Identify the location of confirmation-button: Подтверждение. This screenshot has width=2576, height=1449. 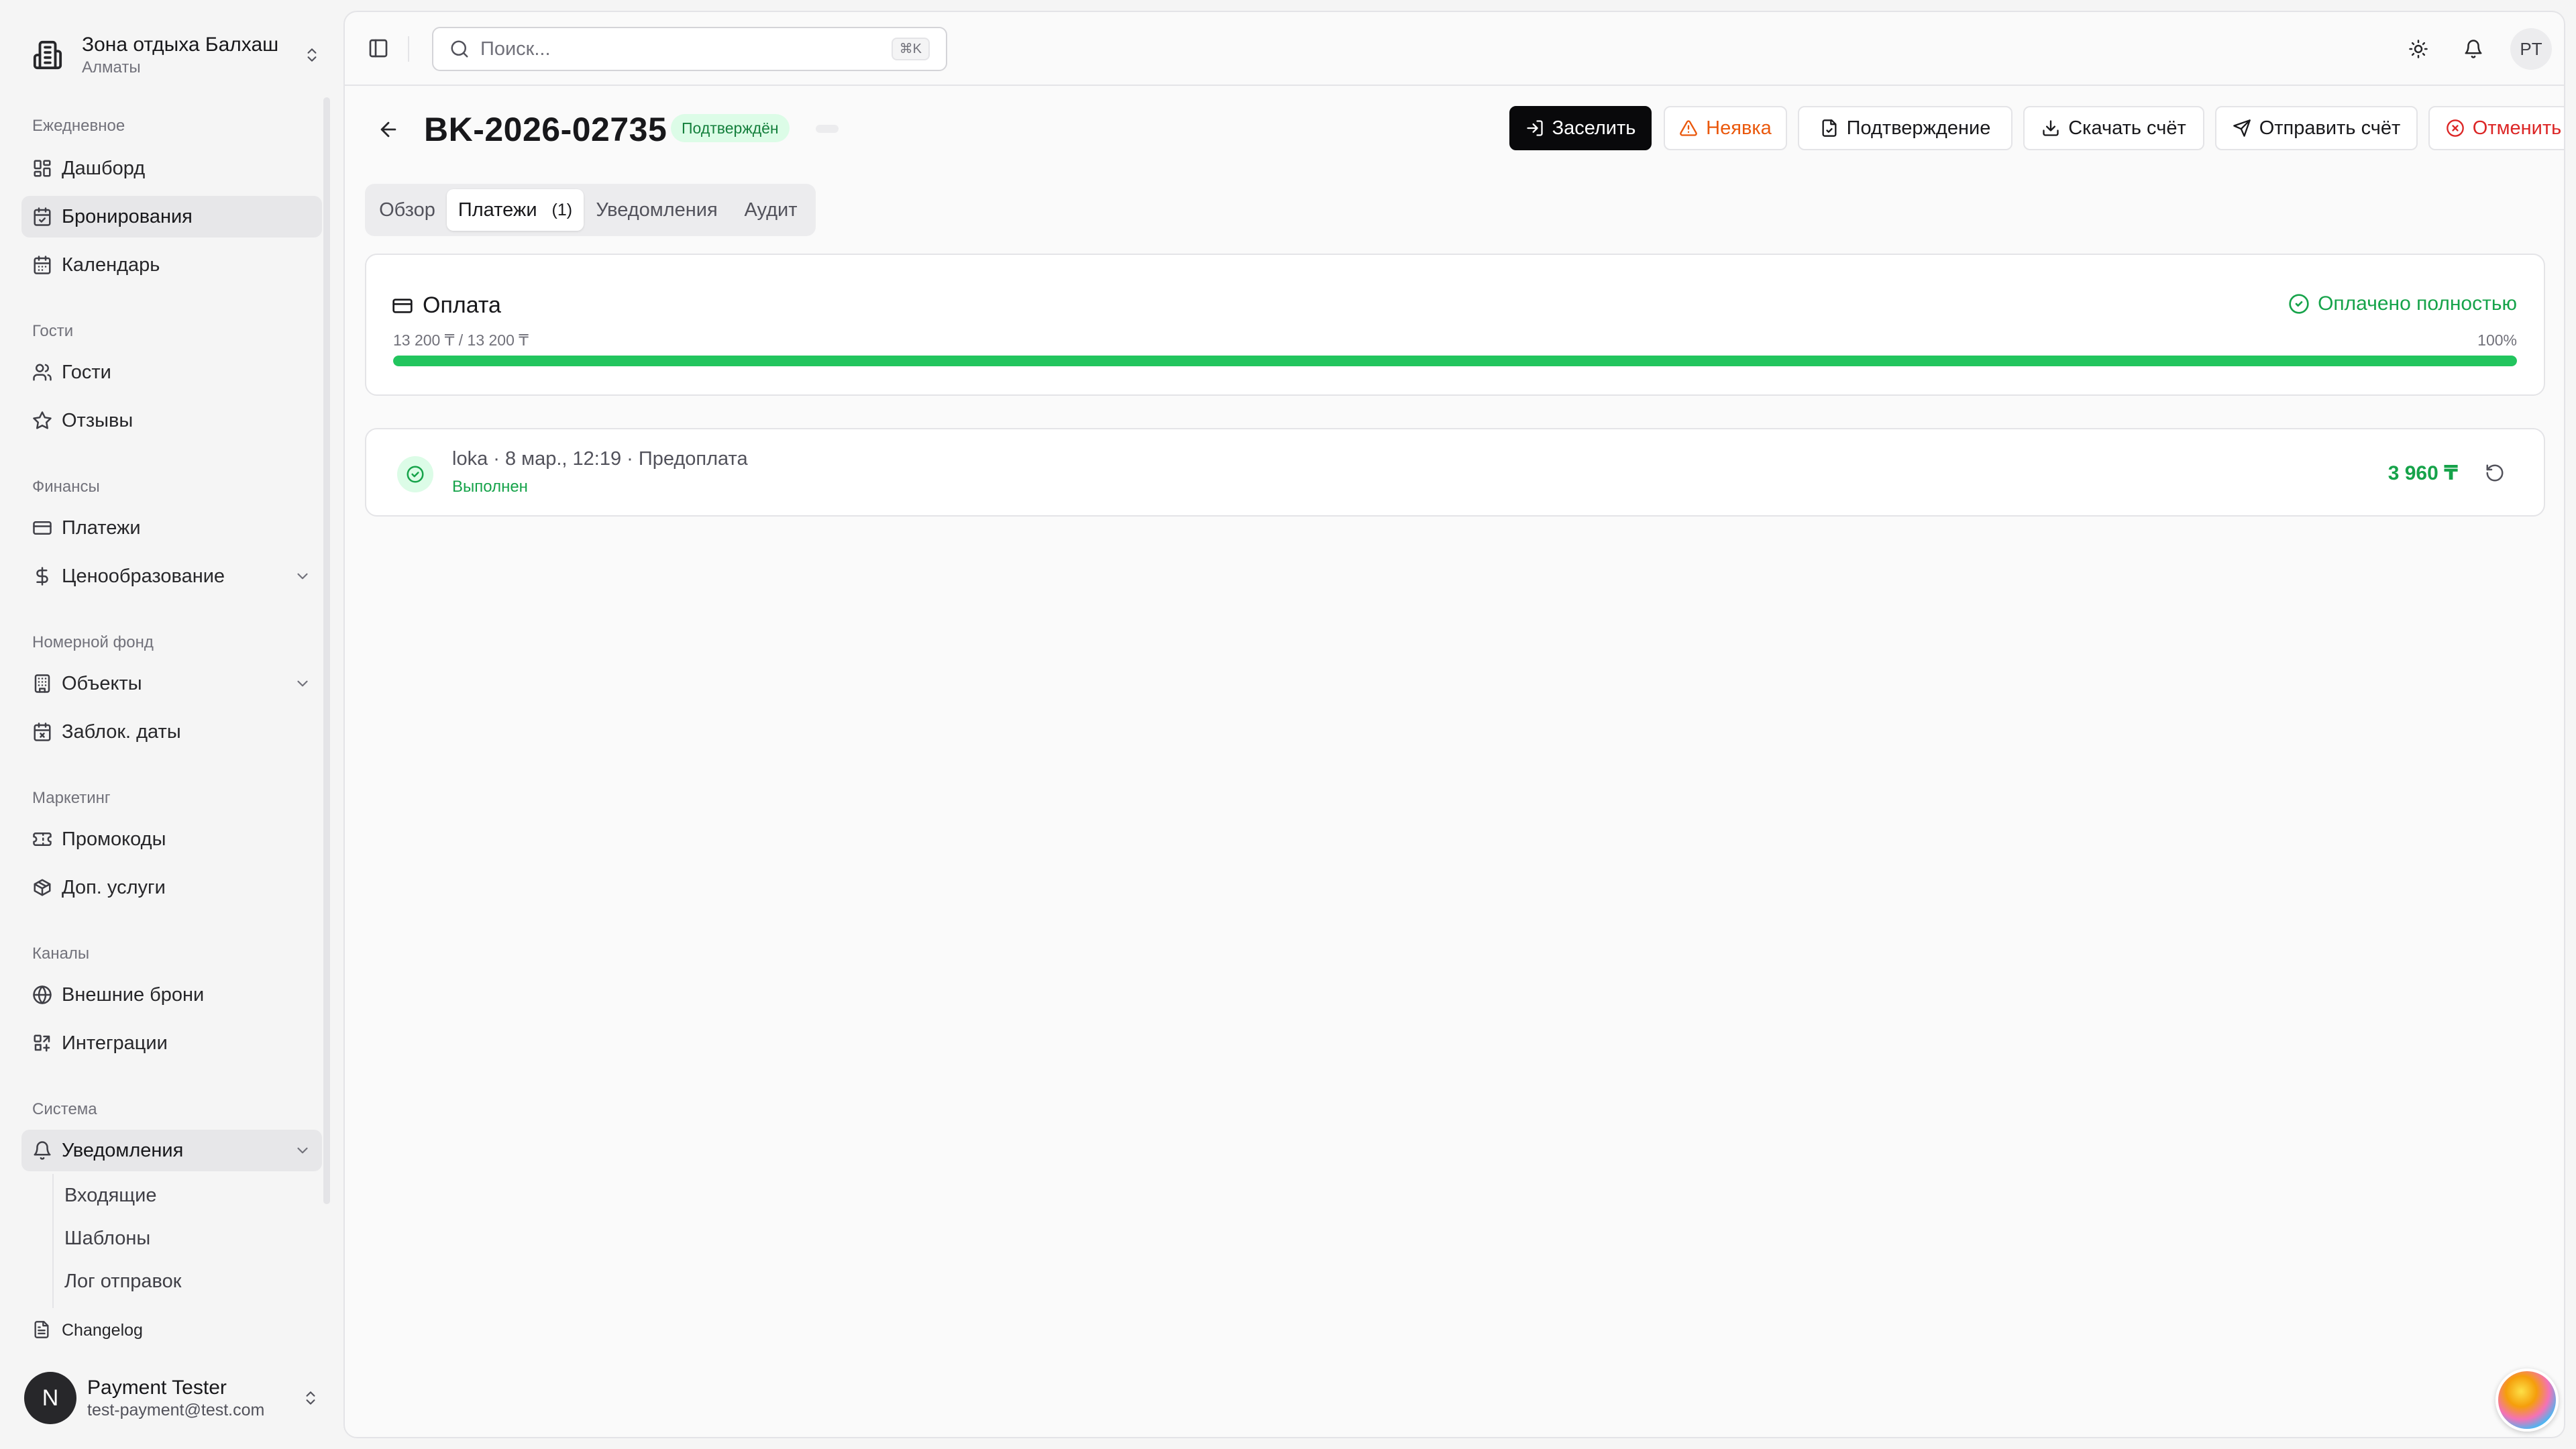
(1905, 128).